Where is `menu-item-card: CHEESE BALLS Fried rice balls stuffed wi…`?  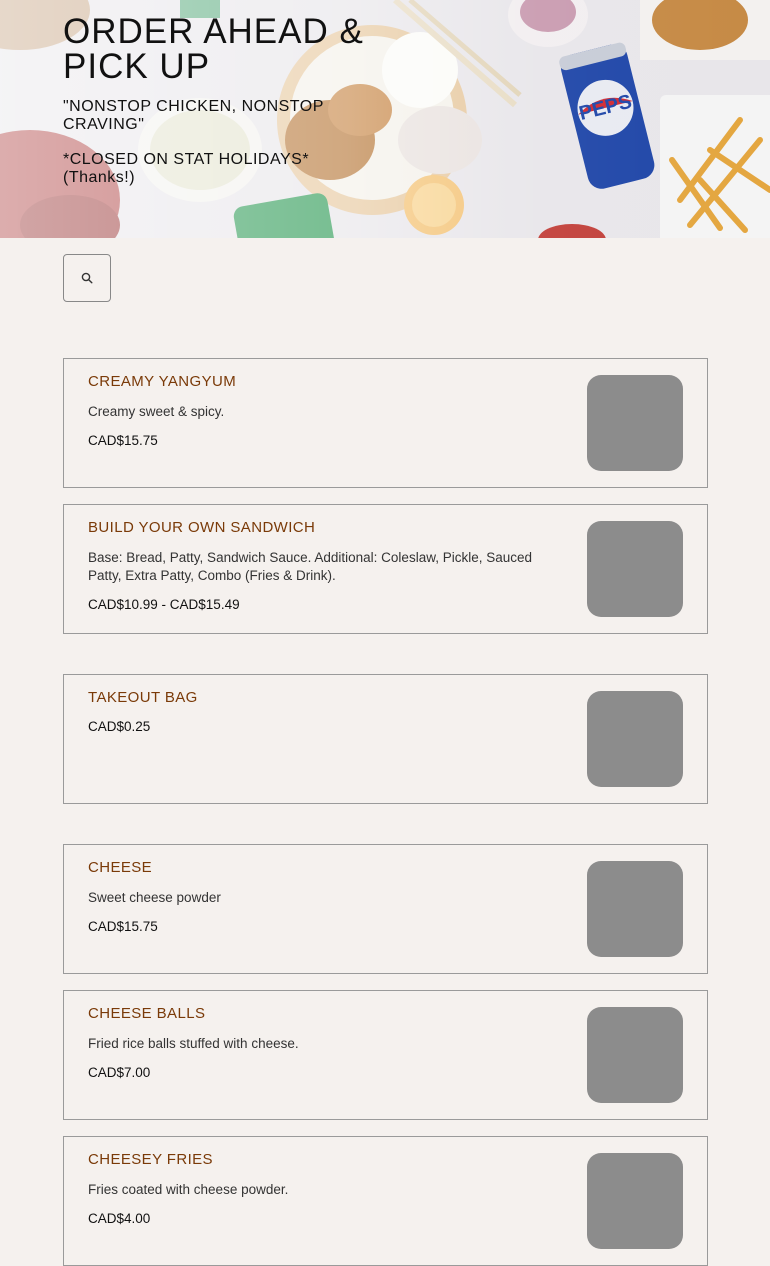 menu-item-card: CHEESE BALLS Fried rice balls stuffed wi… is located at coordinates (385, 1055).